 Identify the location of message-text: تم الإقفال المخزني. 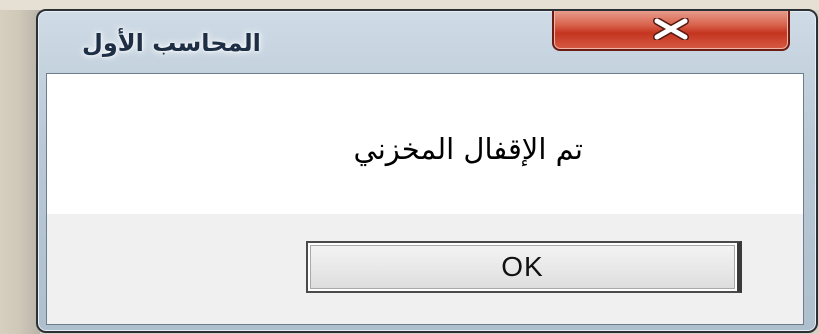
(468, 149).